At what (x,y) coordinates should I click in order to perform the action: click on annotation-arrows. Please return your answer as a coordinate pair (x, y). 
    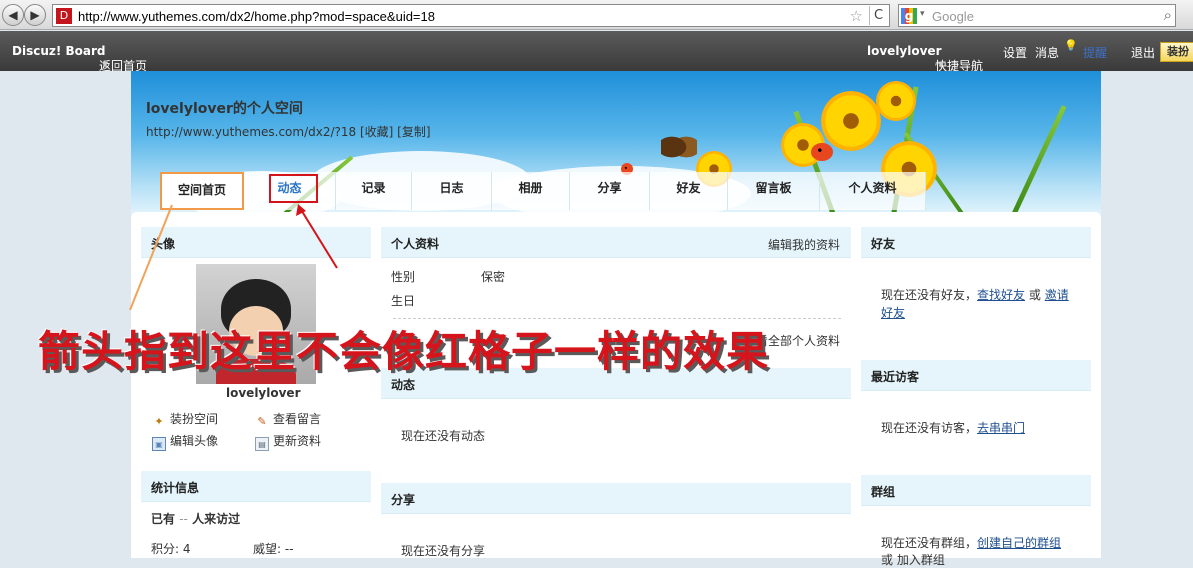
    Looking at the image, I should click on (233, 257).